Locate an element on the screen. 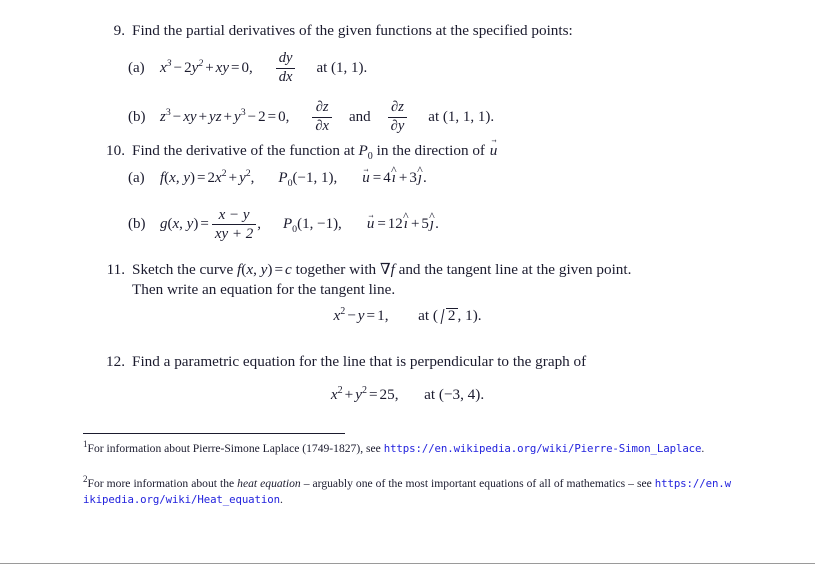 The width and height of the screenshot is (815, 564). problem-9-item-b-derivative-1: ∂z ∂x is located at coordinates (322, 117).